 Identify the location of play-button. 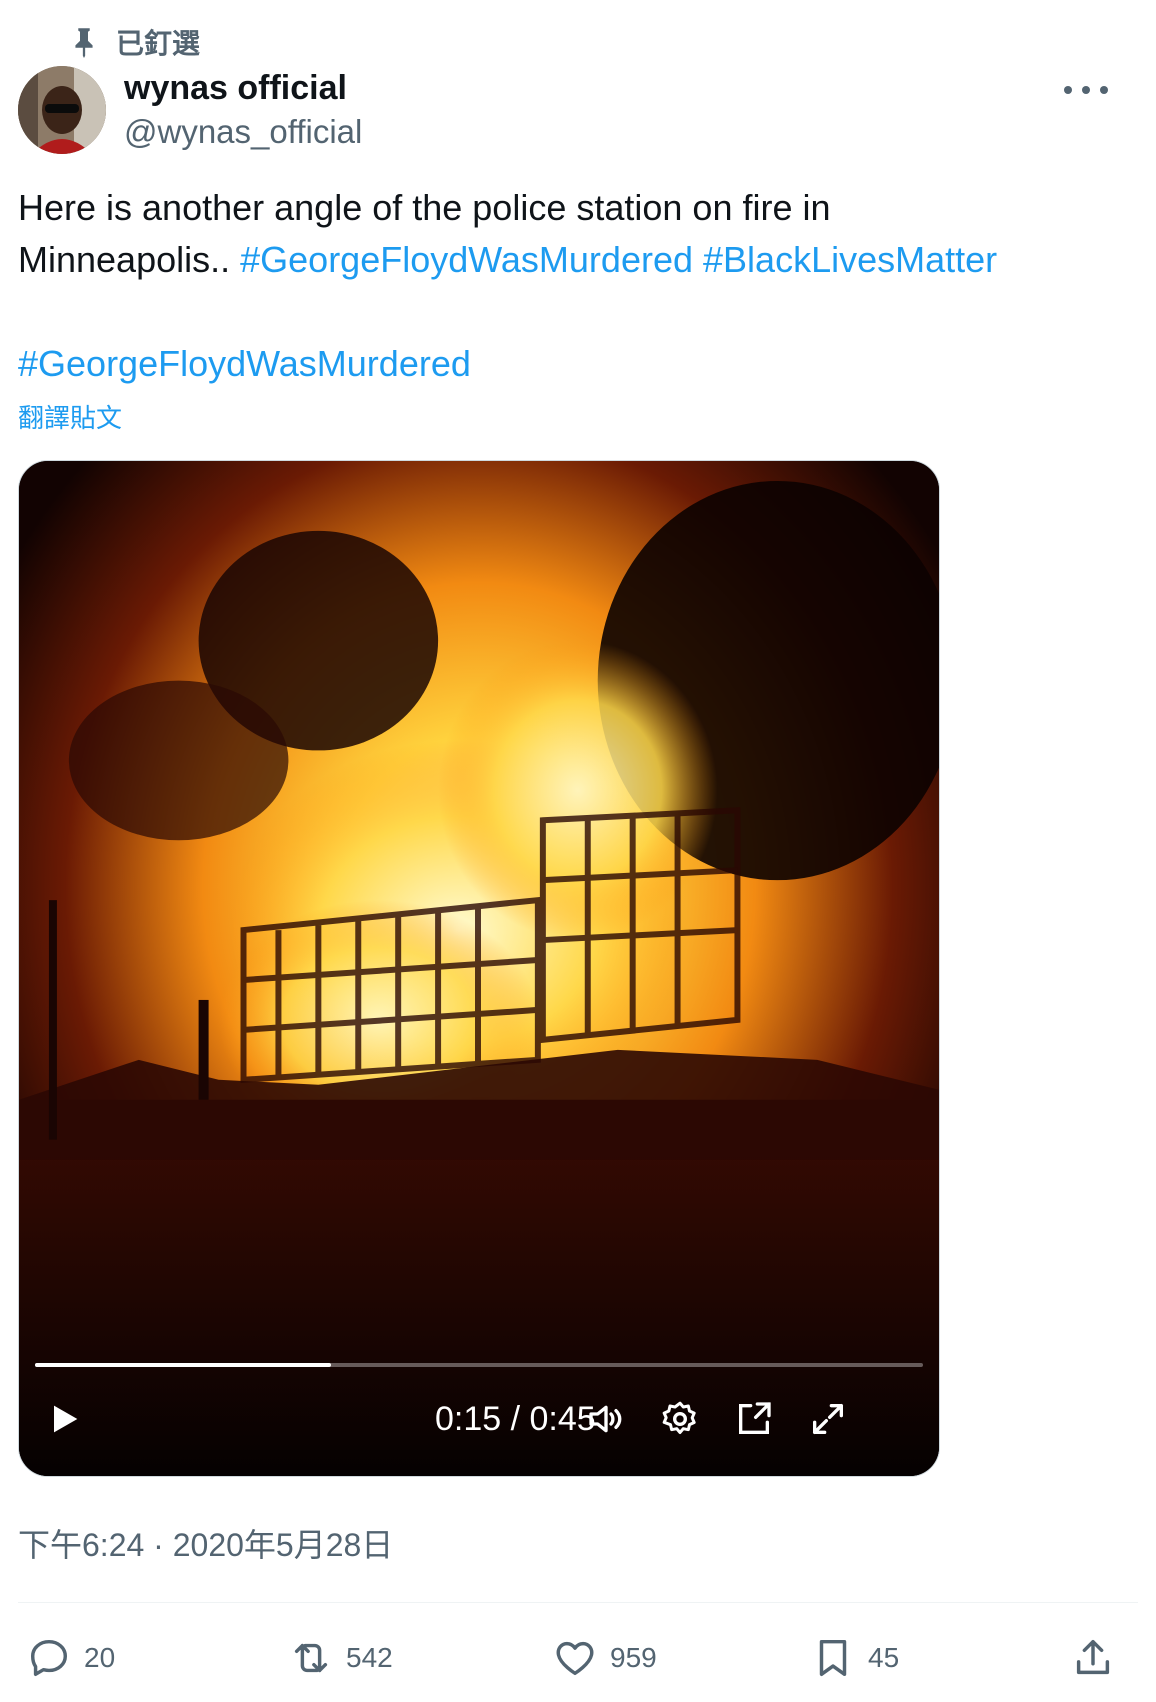
(64, 1419).